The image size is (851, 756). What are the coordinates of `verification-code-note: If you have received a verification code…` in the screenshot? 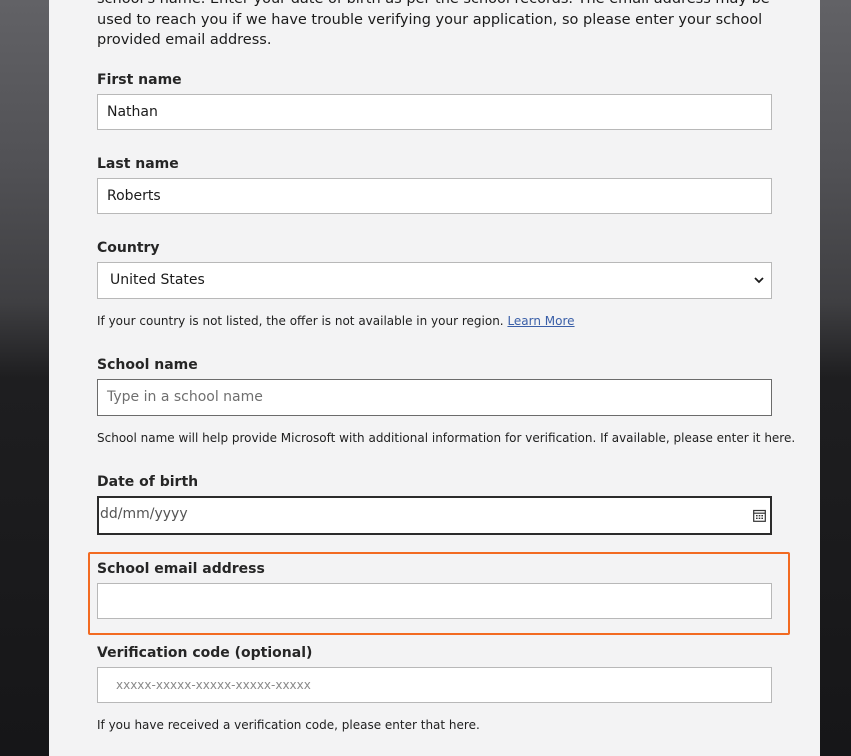 It's located at (288, 725).